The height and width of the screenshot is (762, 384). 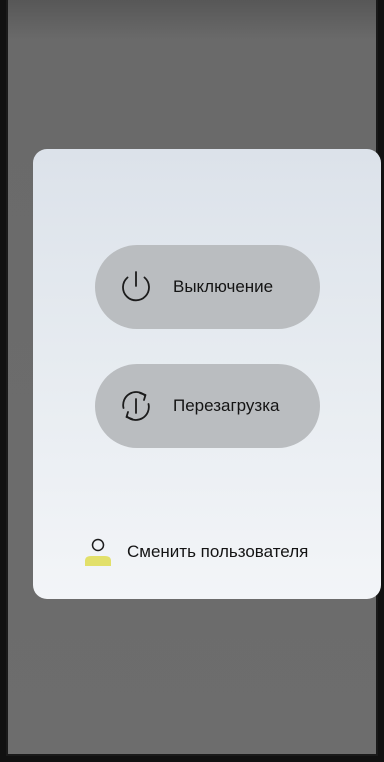 What do you see at coordinates (223, 286) in the screenshot?
I see `shutdown-label: Выключение` at bounding box center [223, 286].